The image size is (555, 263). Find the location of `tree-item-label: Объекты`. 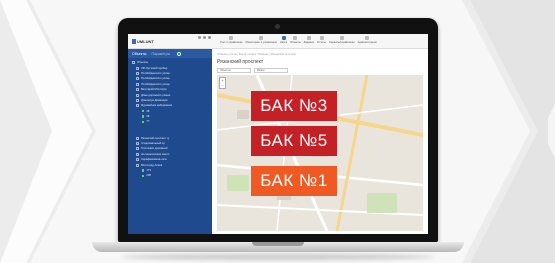

tree-item-label: Объекты is located at coordinates (143, 63).